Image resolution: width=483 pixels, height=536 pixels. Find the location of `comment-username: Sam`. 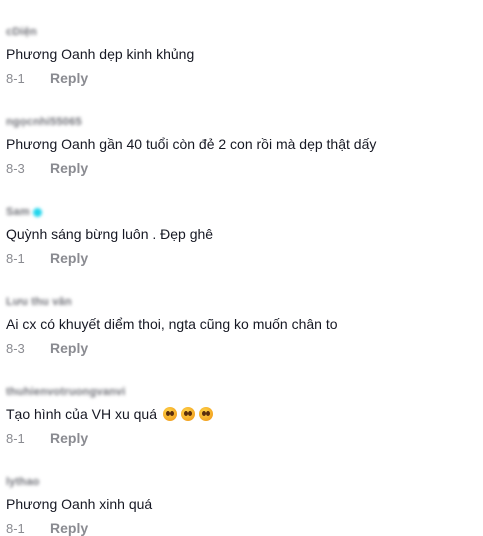

comment-username: Sam is located at coordinates (241, 212).